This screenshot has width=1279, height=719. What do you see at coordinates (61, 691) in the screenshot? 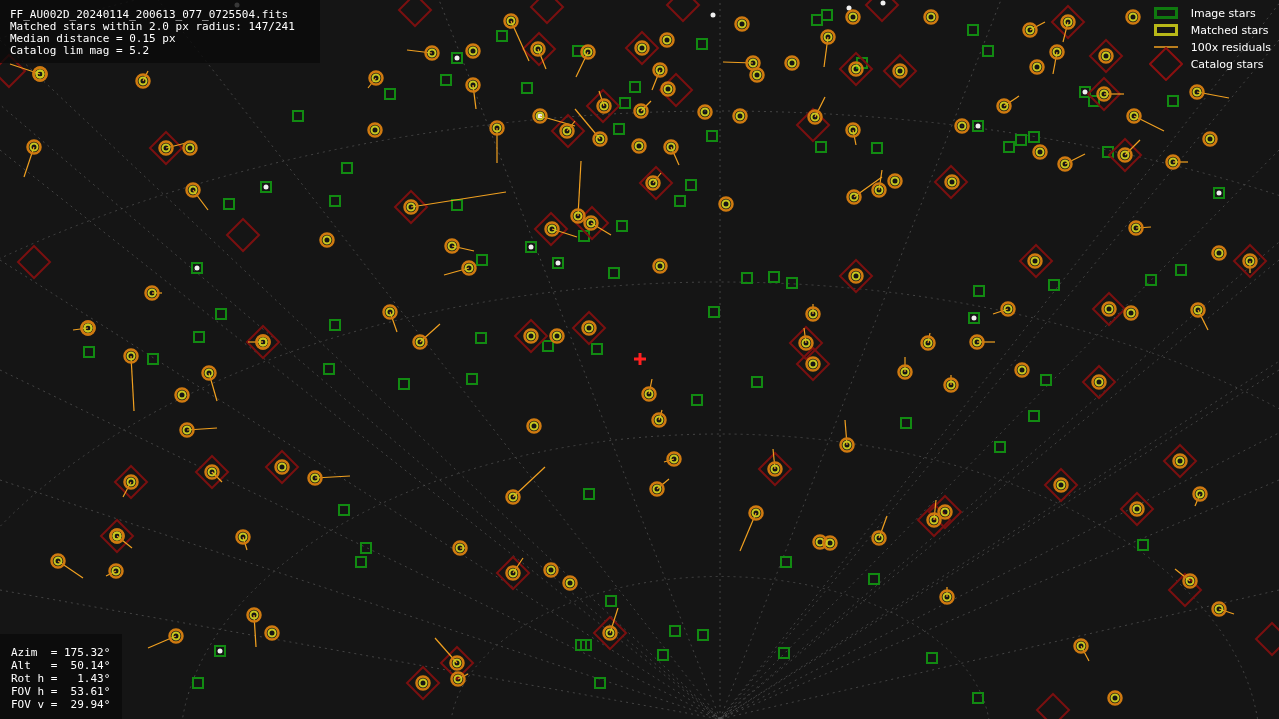
I see `pointing-text: FOV h = 53.61°` at bounding box center [61, 691].